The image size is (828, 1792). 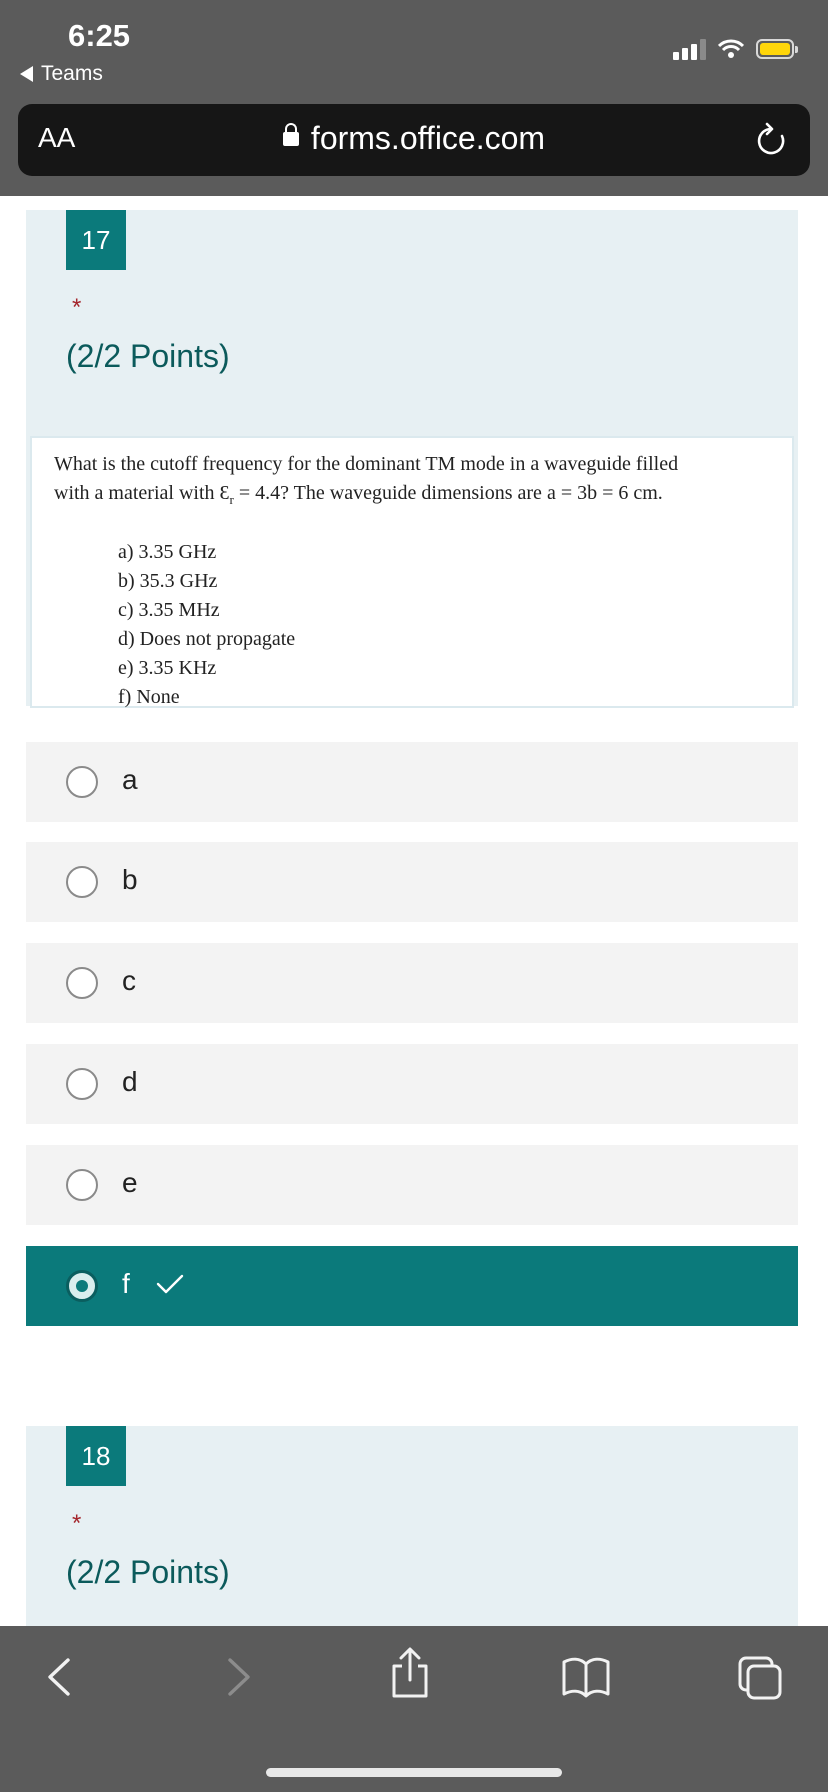 I want to click on choice-e: e, so click(x=412, y=1185).